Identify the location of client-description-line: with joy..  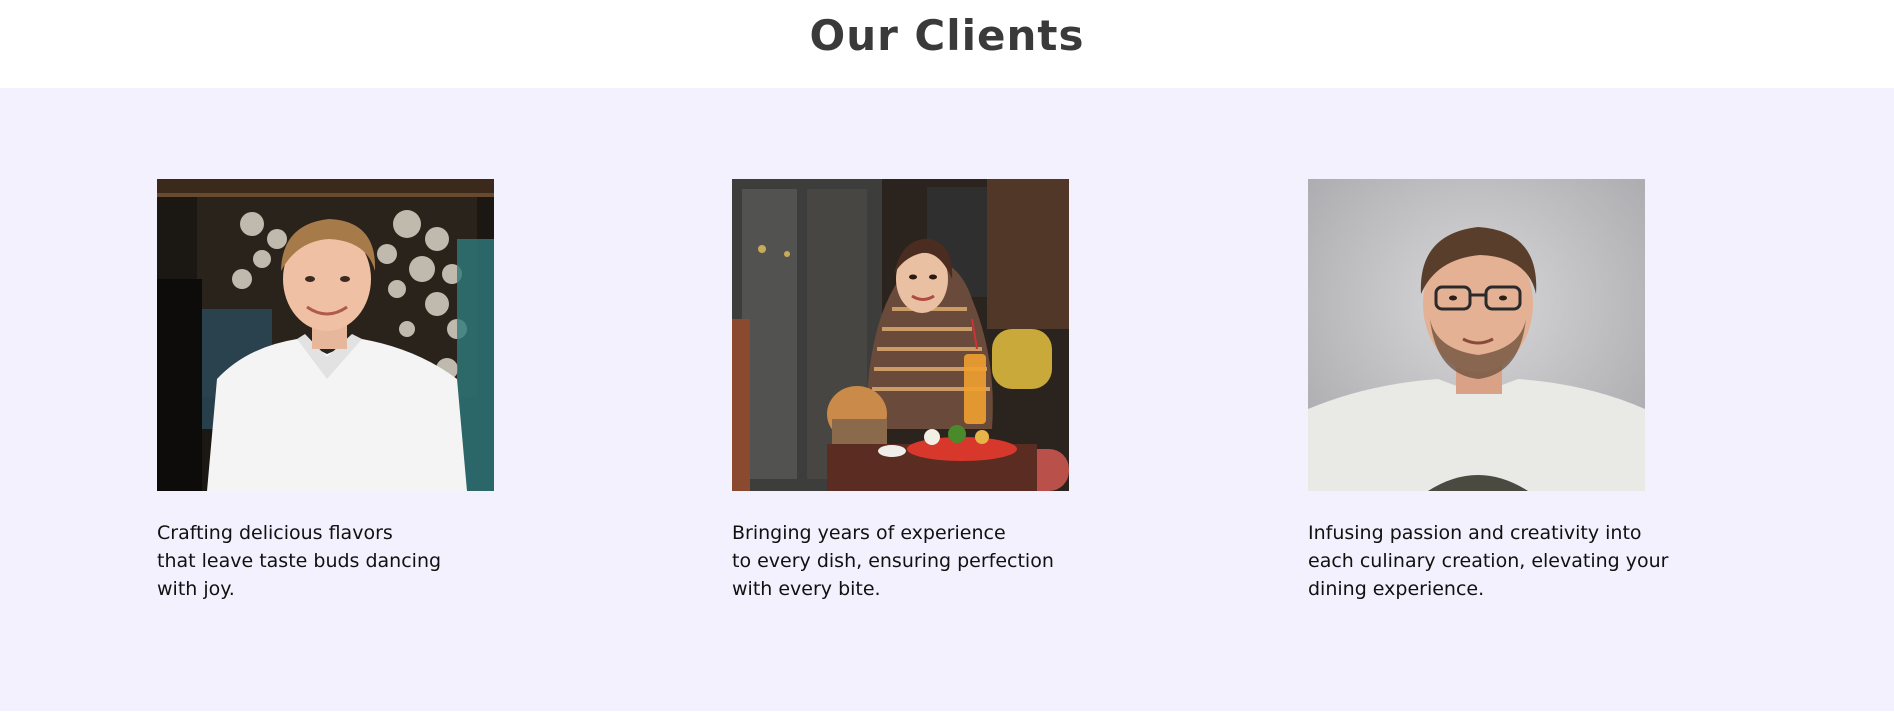
(196, 589).